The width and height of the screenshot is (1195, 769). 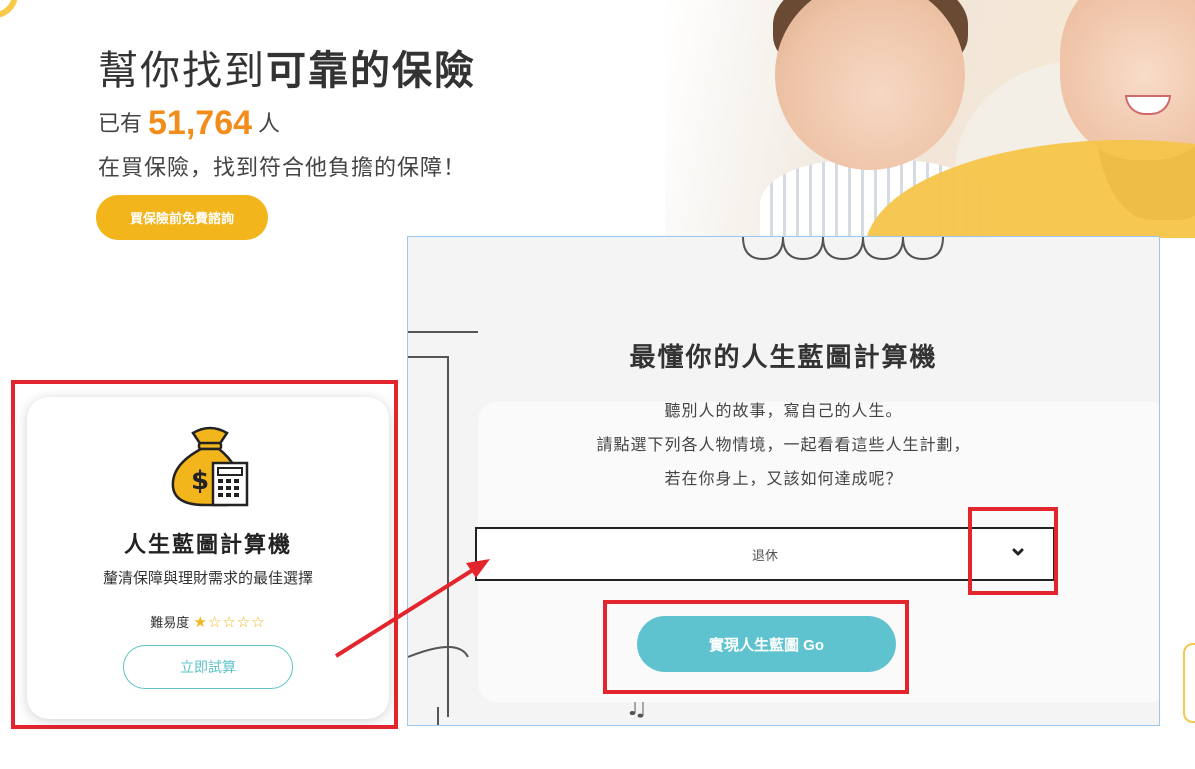 I want to click on panel-intro-line-3: 若在你身上，又該如何達成呢？, so click(x=783, y=478).